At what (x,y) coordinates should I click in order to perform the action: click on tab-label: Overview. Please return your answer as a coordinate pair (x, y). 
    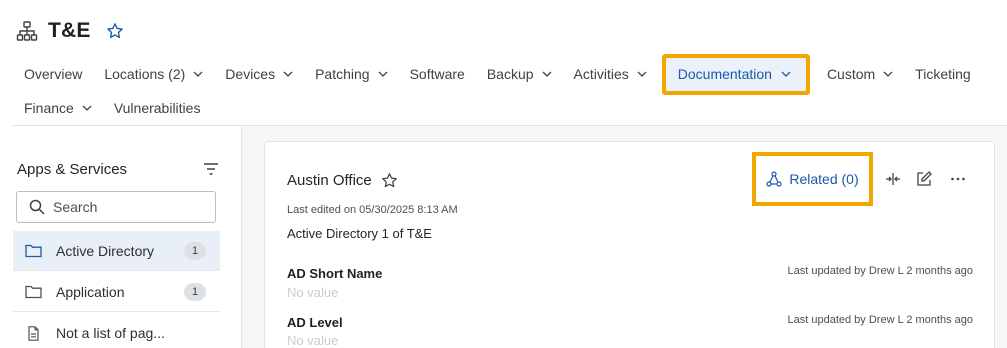
    Looking at the image, I should click on (53, 74).